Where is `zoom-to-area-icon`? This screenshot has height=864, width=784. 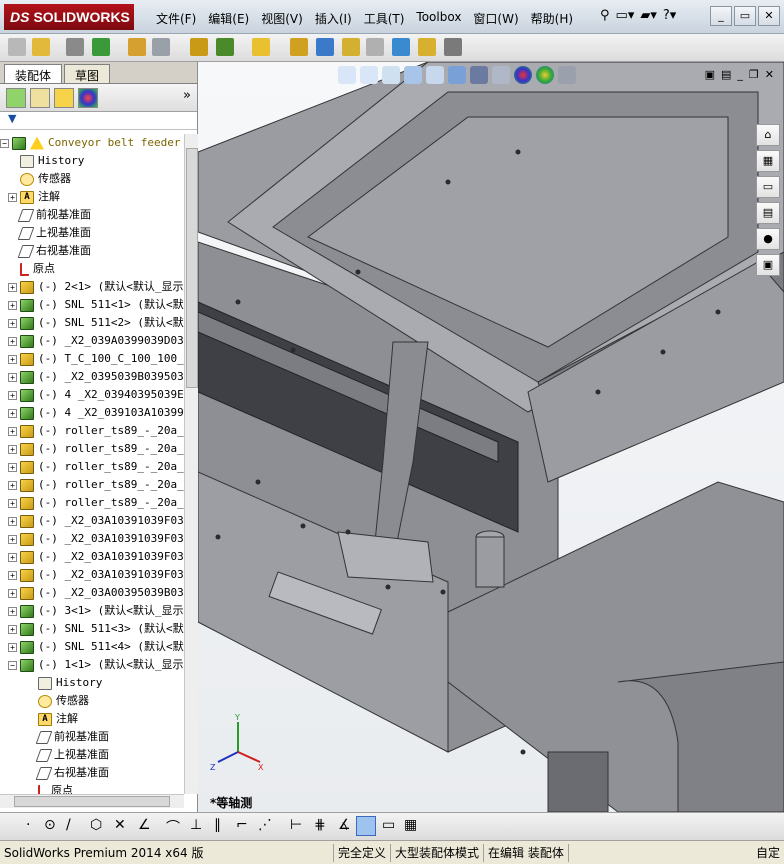 zoom-to-area-icon is located at coordinates (369, 75).